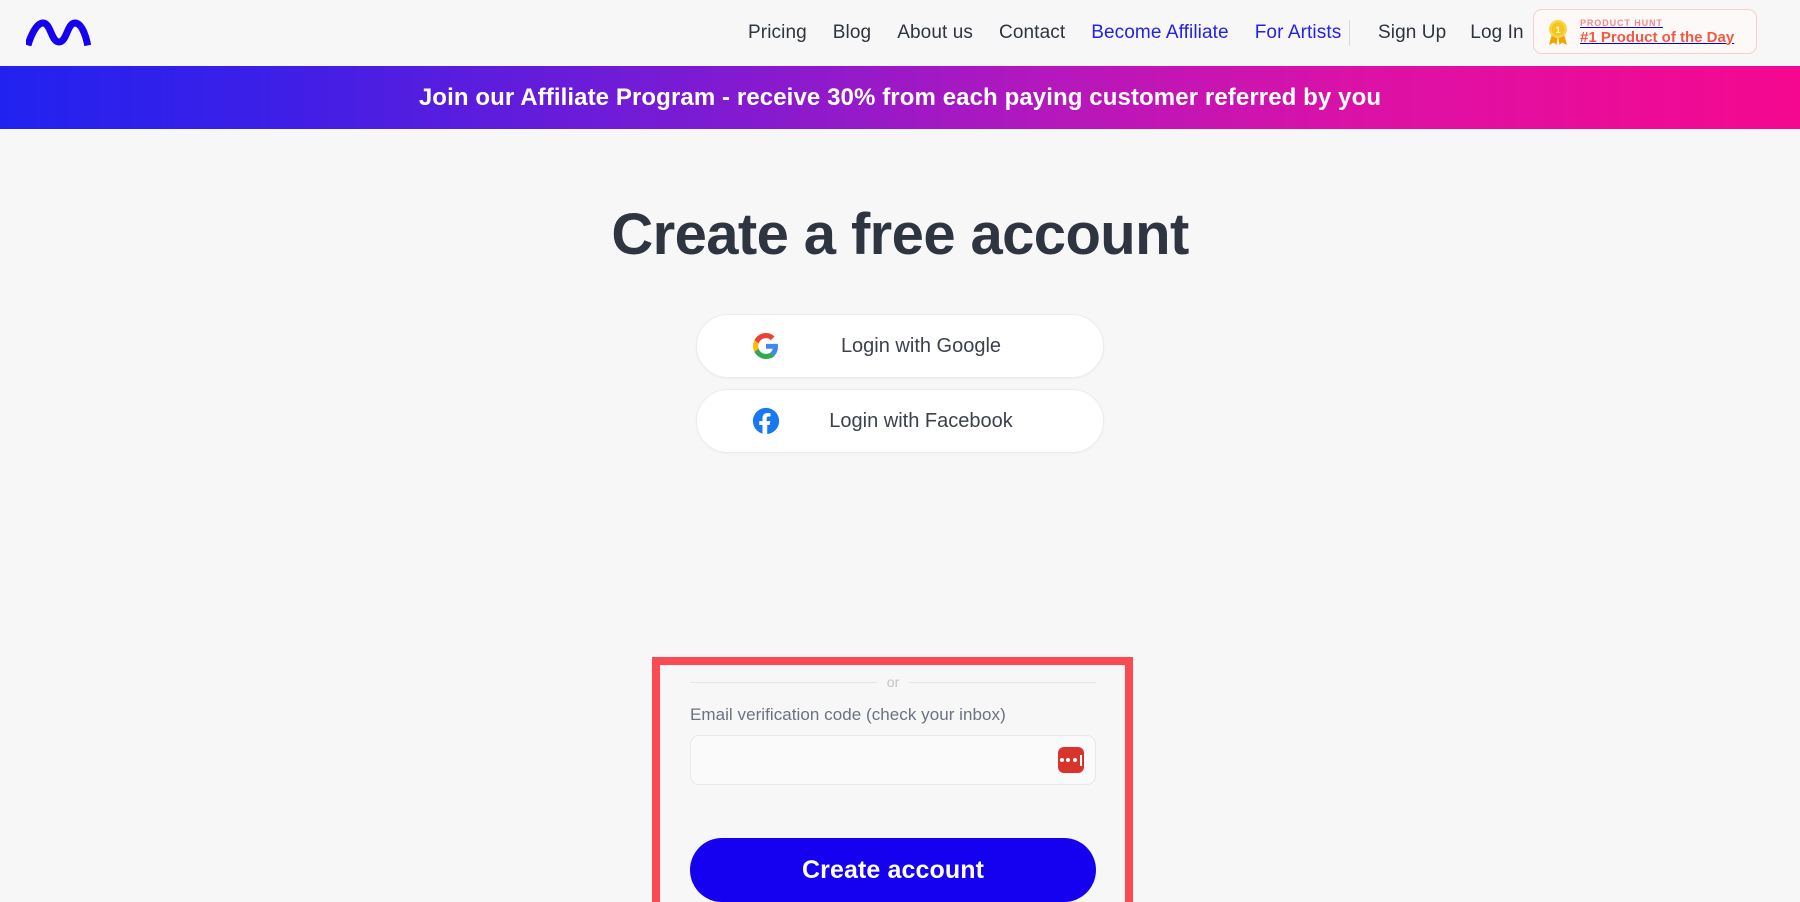  Describe the element at coordinates (766, 421) in the screenshot. I see `facebook-icon` at that location.